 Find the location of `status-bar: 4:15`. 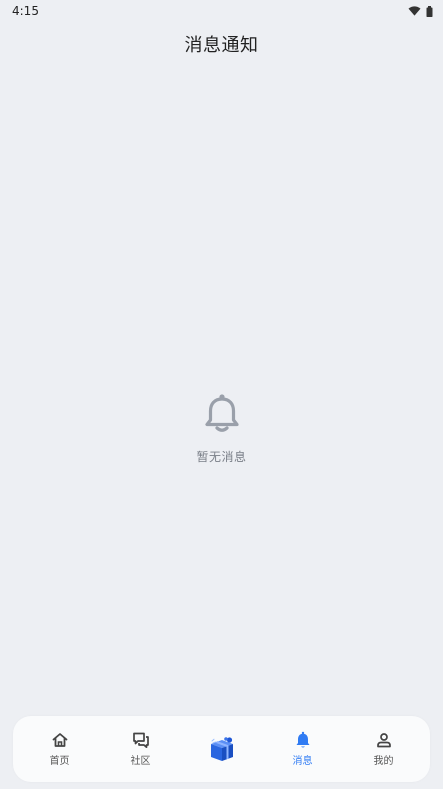

status-bar: 4:15 is located at coordinates (221, 11).